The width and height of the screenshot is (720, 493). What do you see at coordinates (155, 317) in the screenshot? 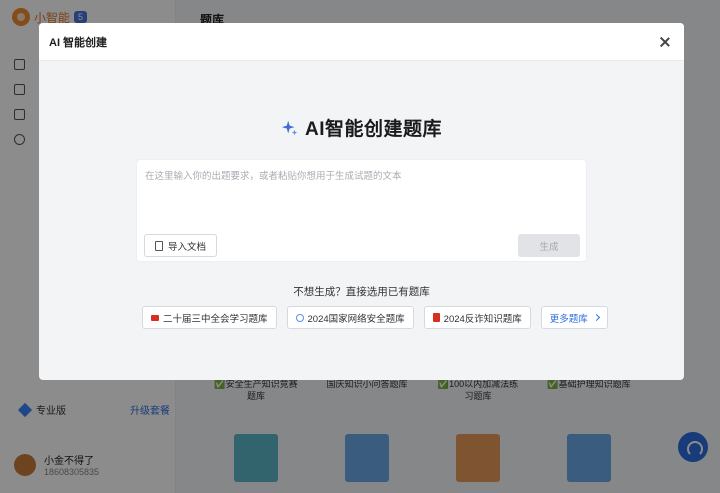
I see `flag-icon` at bounding box center [155, 317].